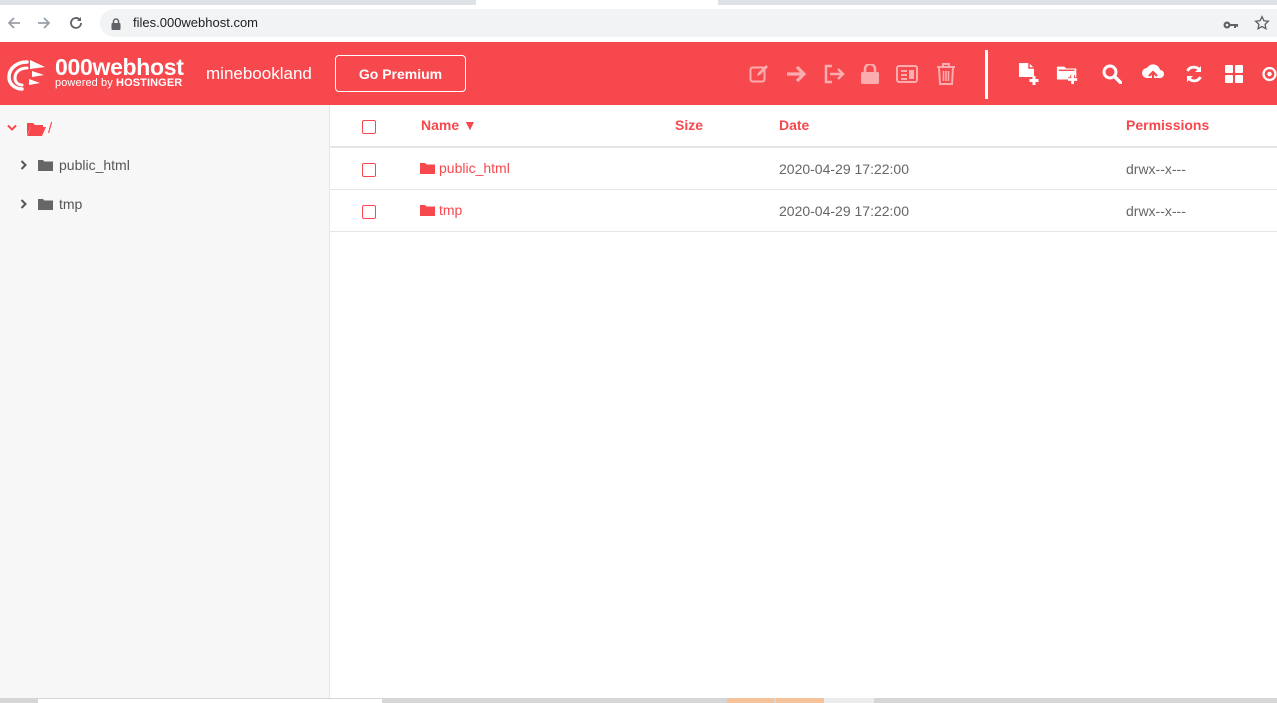  I want to click on table-row: tmp 2020-04-29 17:22:00 drwx--x---, so click(803, 211).